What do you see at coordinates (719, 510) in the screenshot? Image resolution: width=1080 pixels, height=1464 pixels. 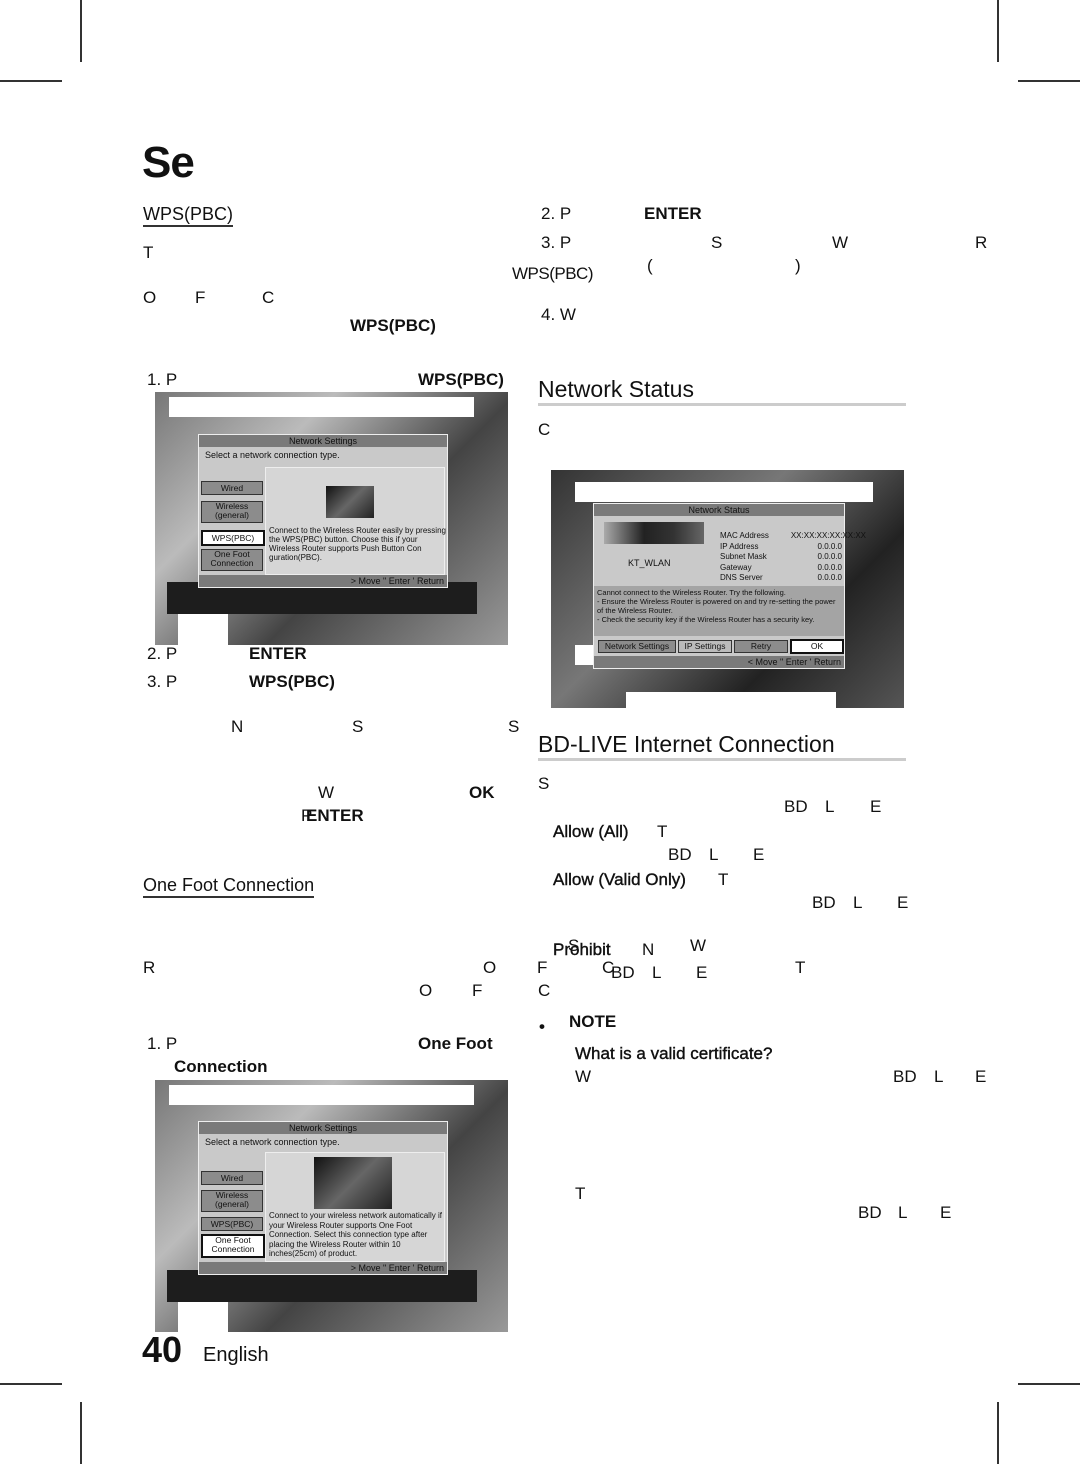 I see `dialog-title: Network Status` at bounding box center [719, 510].